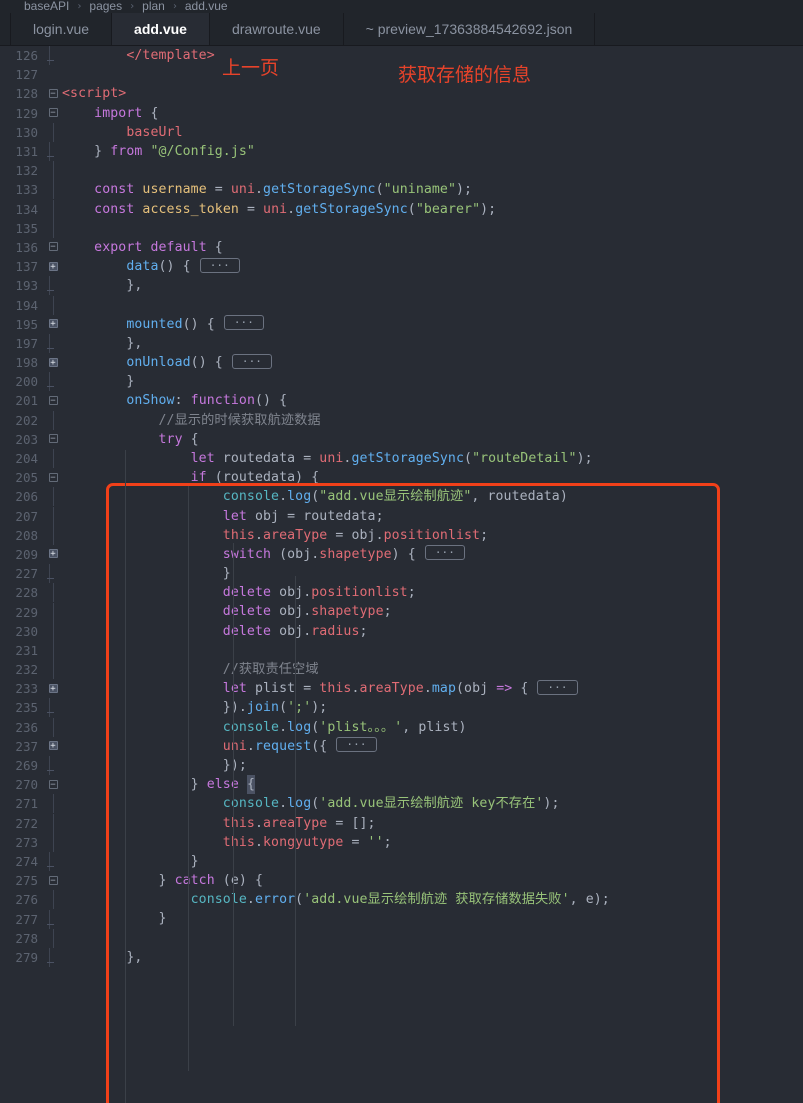 The width and height of the screenshot is (803, 1103). What do you see at coordinates (153, 6) in the screenshot?
I see `breadcrumb-item: plan` at bounding box center [153, 6].